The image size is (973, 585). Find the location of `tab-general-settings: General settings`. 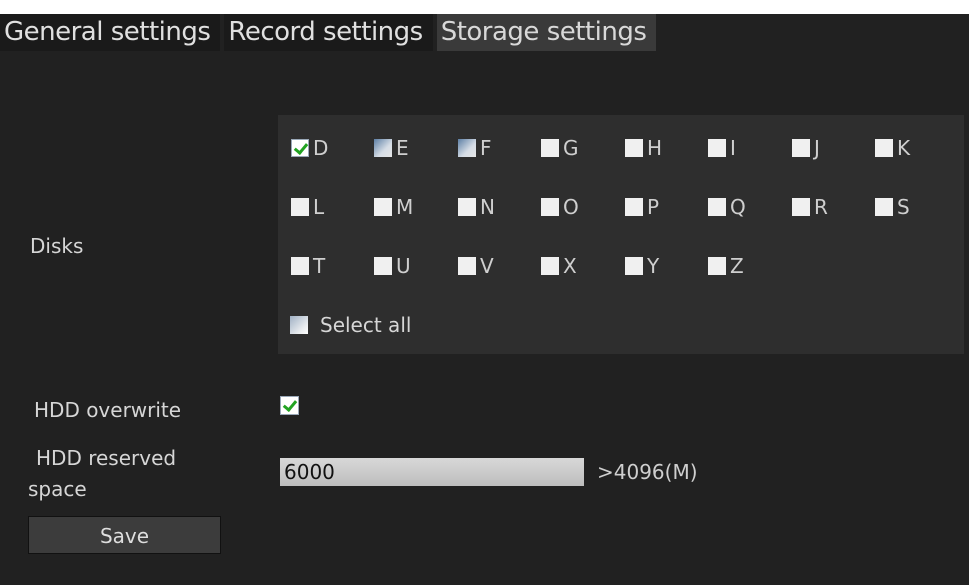

tab-general-settings: General settings is located at coordinates (110, 32).